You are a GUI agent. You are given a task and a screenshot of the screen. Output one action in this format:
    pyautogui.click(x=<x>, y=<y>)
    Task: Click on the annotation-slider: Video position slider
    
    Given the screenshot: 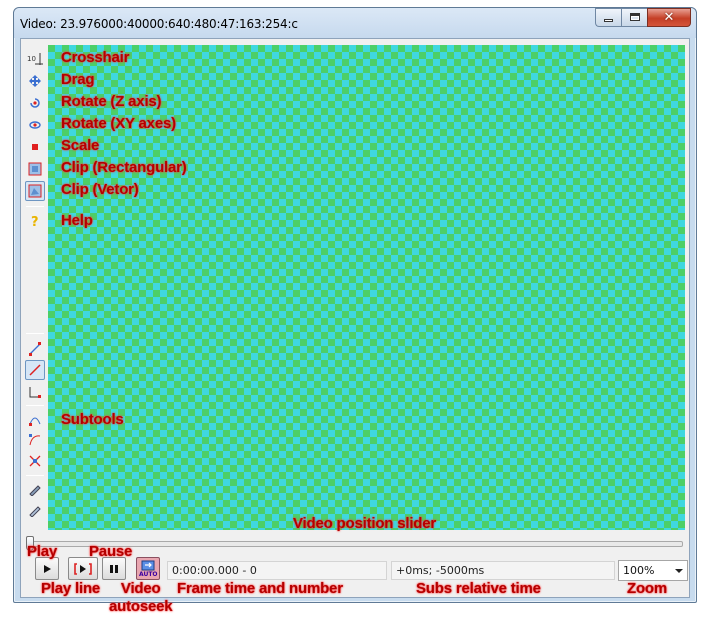 What is the action you would take?
    pyautogui.click(x=365, y=523)
    